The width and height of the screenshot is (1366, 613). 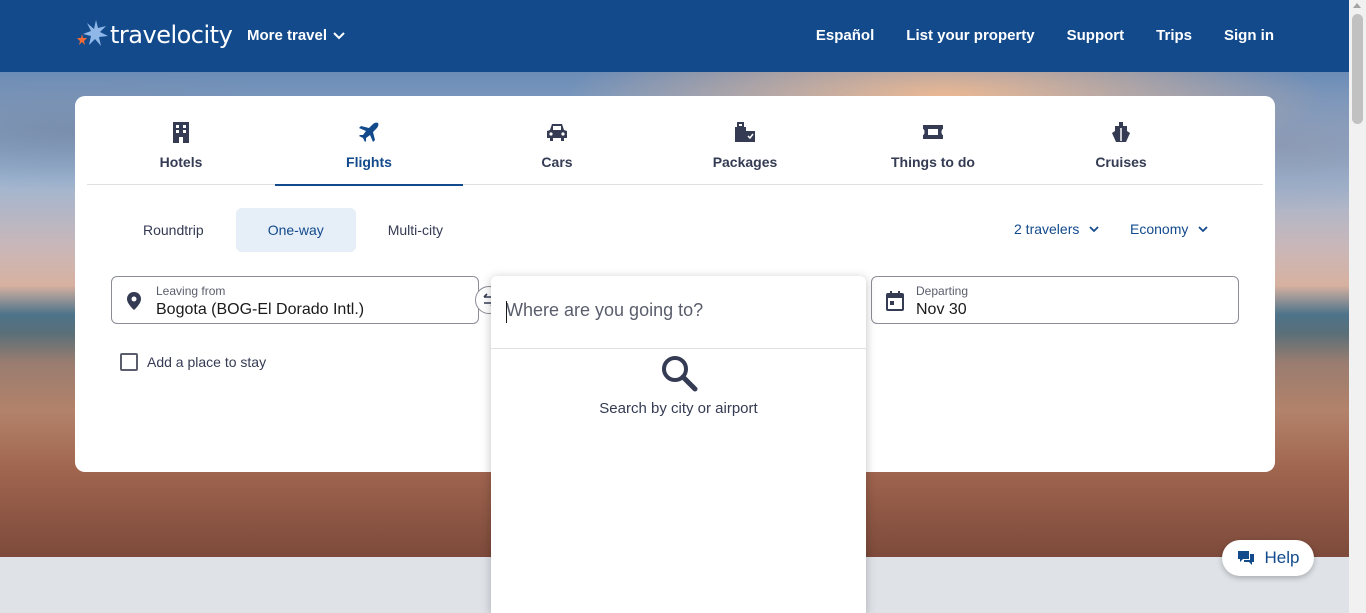 I want to click on destination-input, so click(x=676, y=310).